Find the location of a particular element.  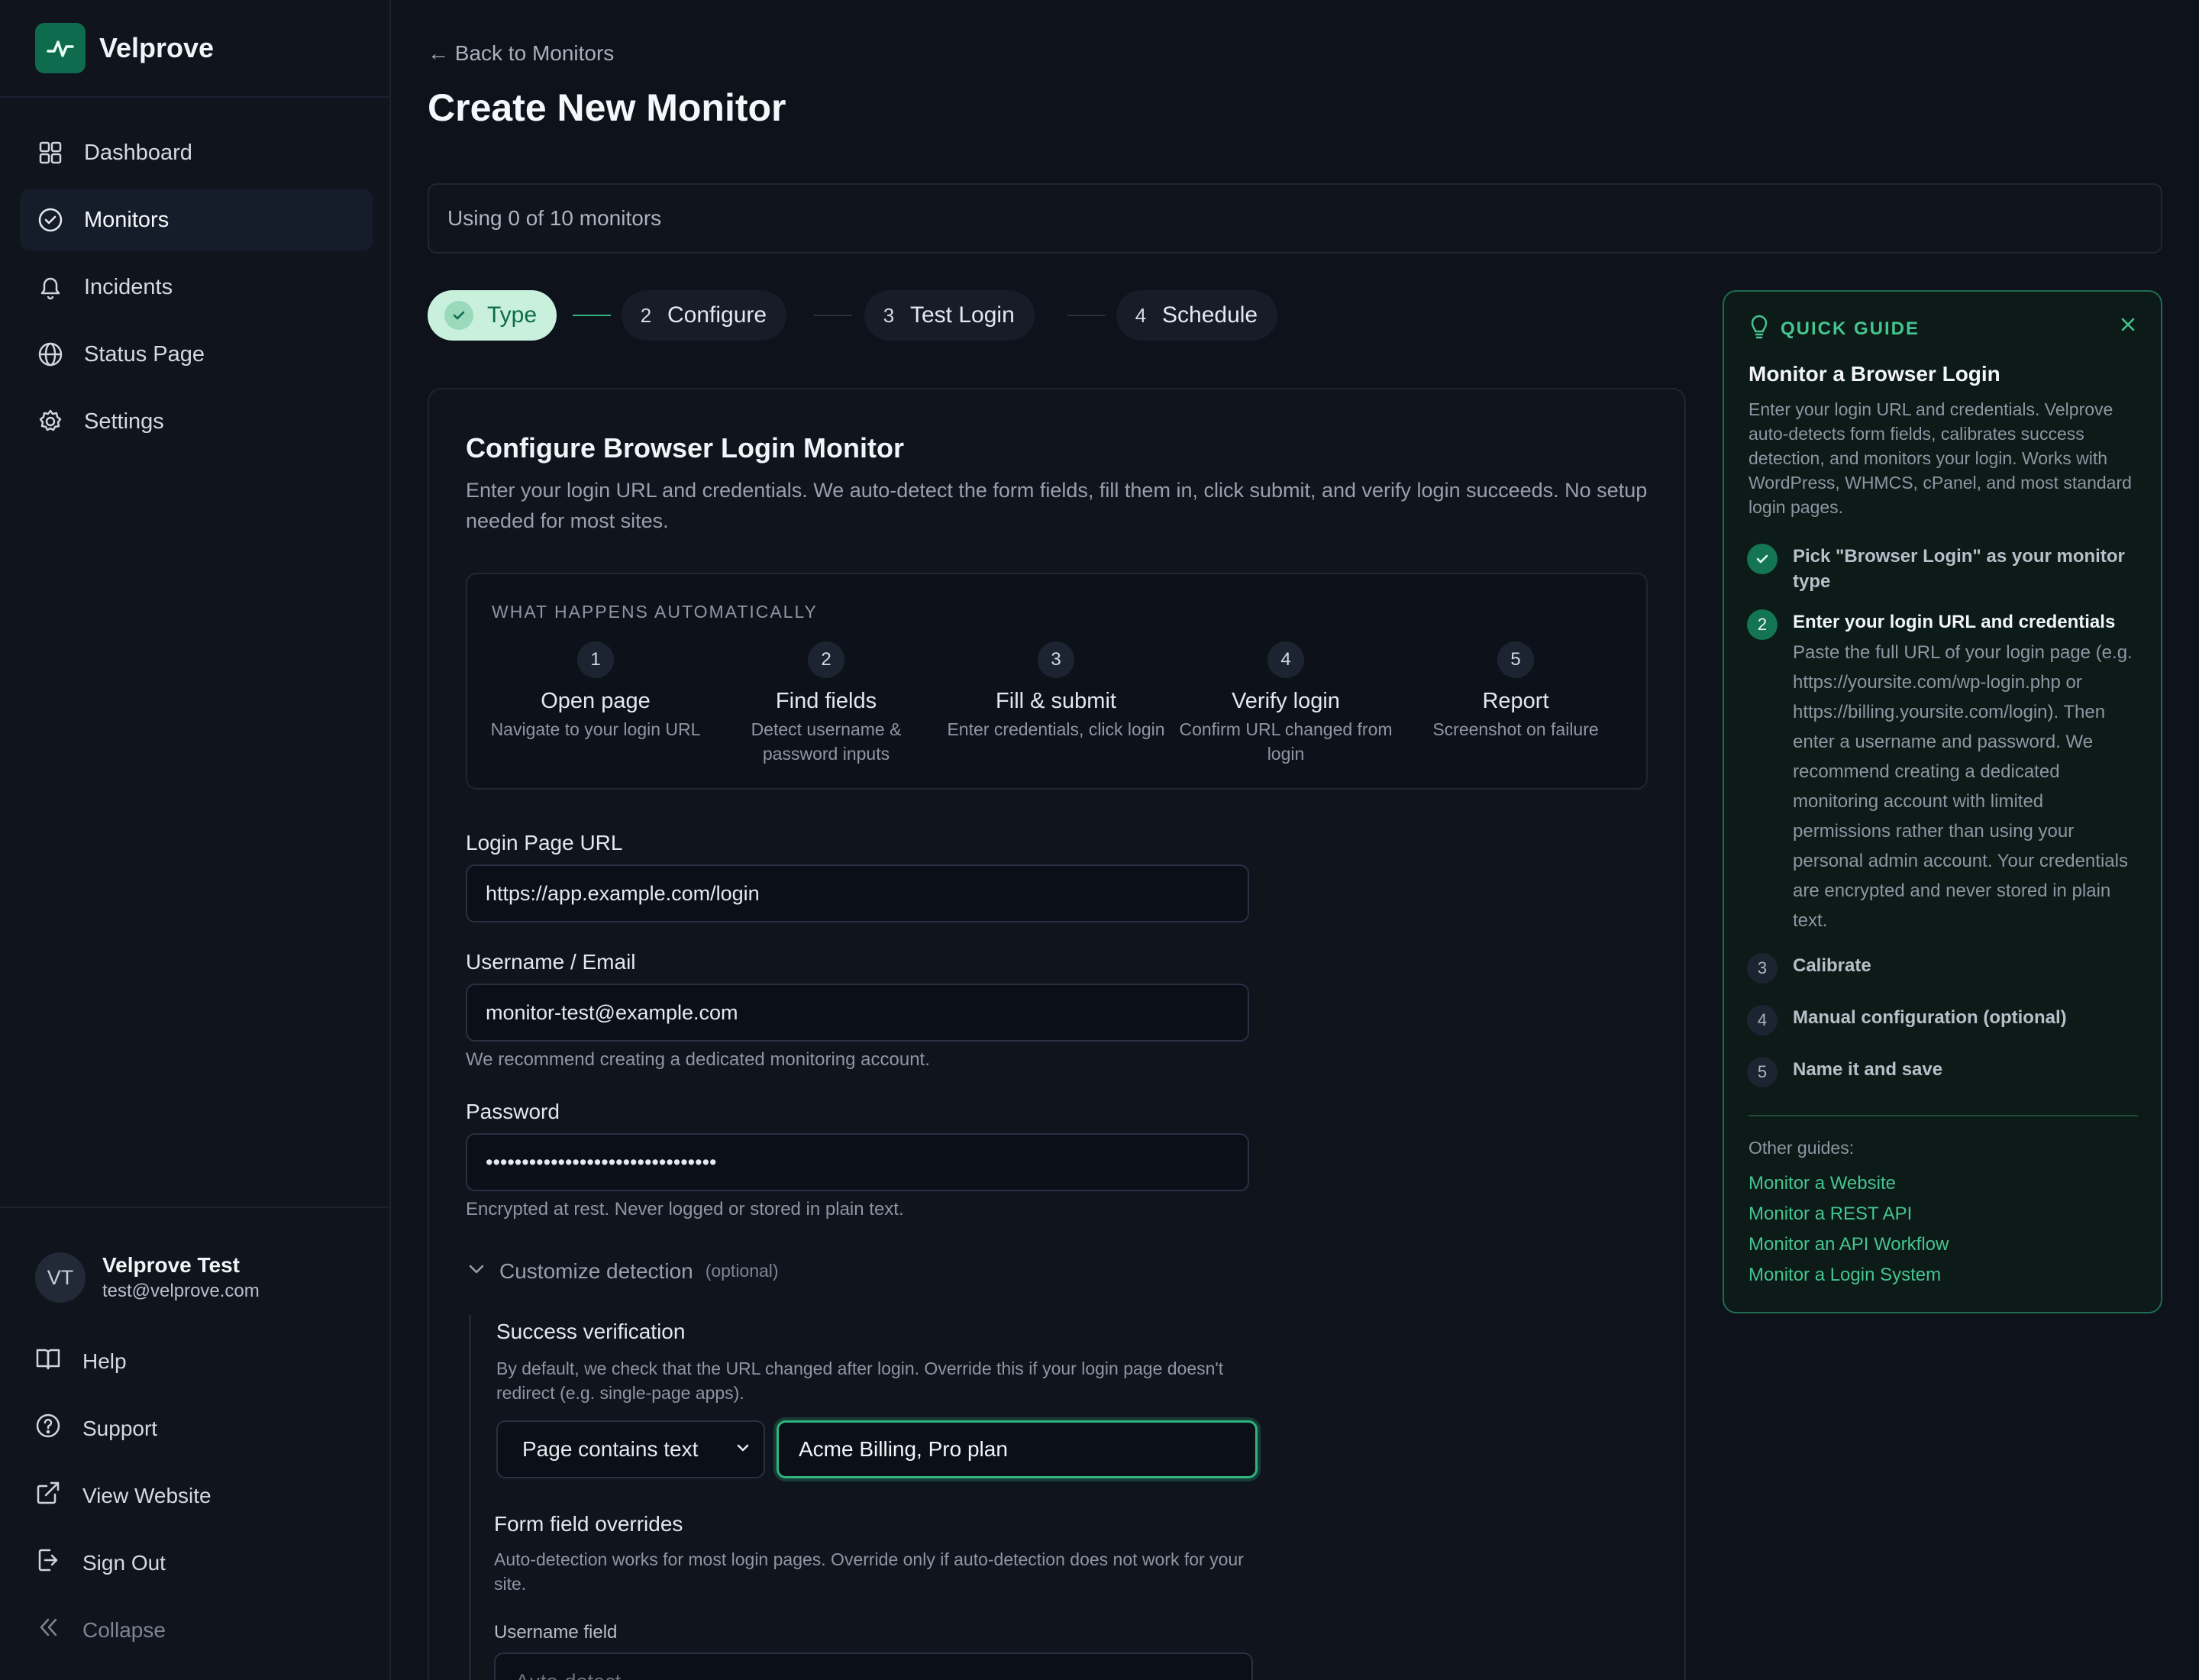

auto-step: 5 Report Screenshot on failure is located at coordinates (1515, 691).